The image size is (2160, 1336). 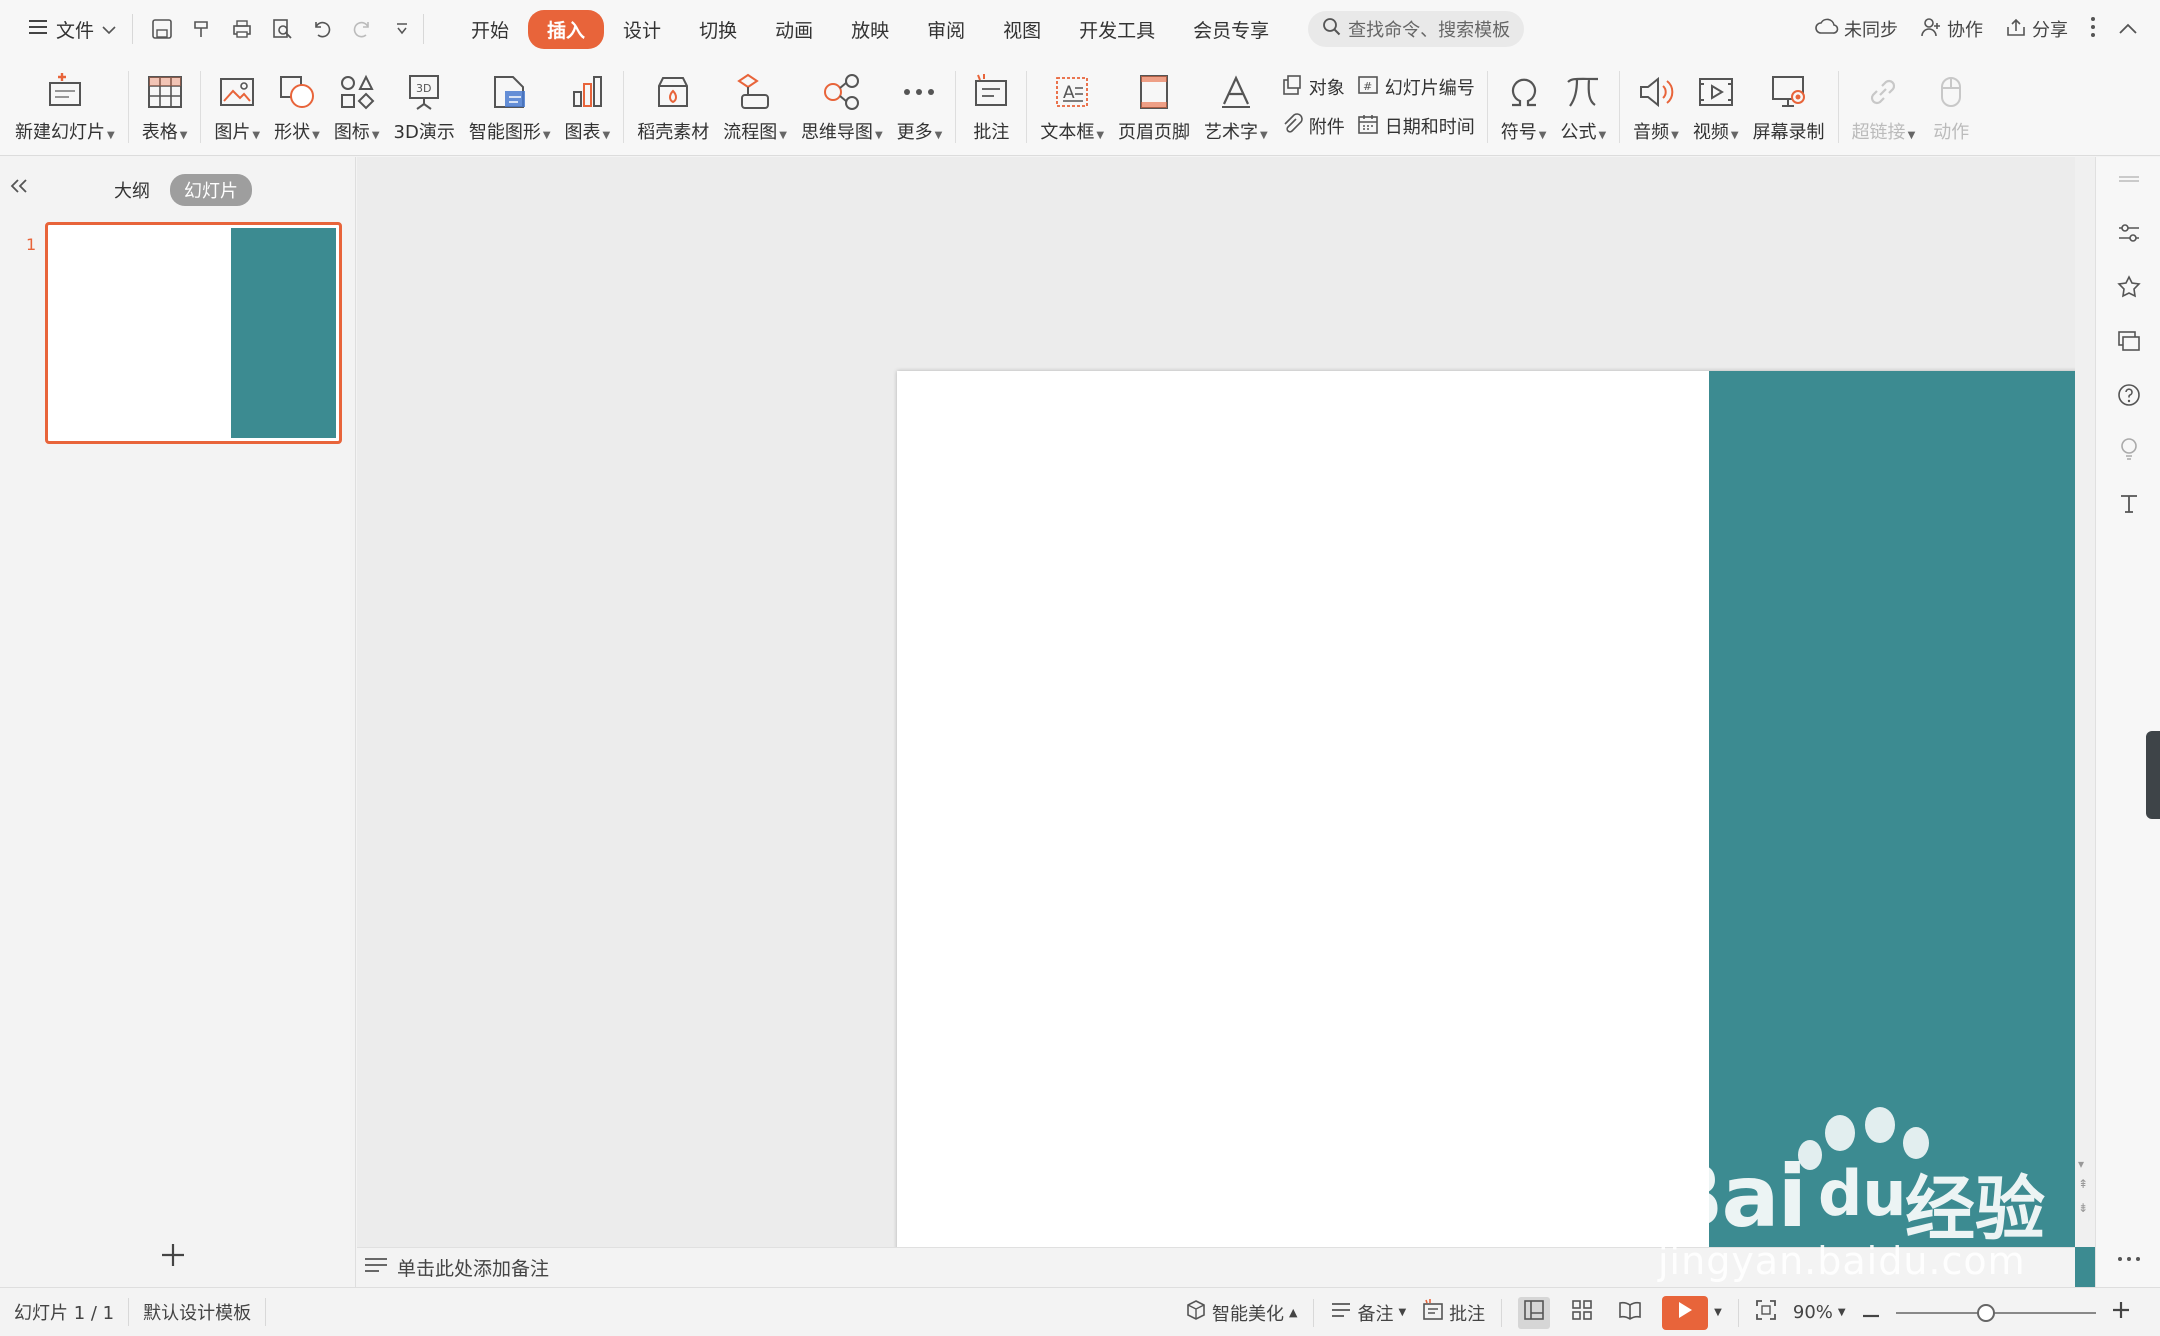 I want to click on add-slide-icon, so click(x=173, y=1257).